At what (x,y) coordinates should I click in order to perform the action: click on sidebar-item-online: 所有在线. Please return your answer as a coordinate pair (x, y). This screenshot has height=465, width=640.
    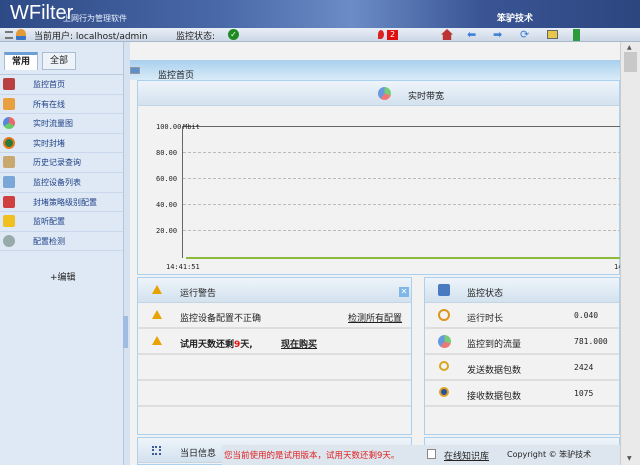
    Looking at the image, I should click on (61, 105).